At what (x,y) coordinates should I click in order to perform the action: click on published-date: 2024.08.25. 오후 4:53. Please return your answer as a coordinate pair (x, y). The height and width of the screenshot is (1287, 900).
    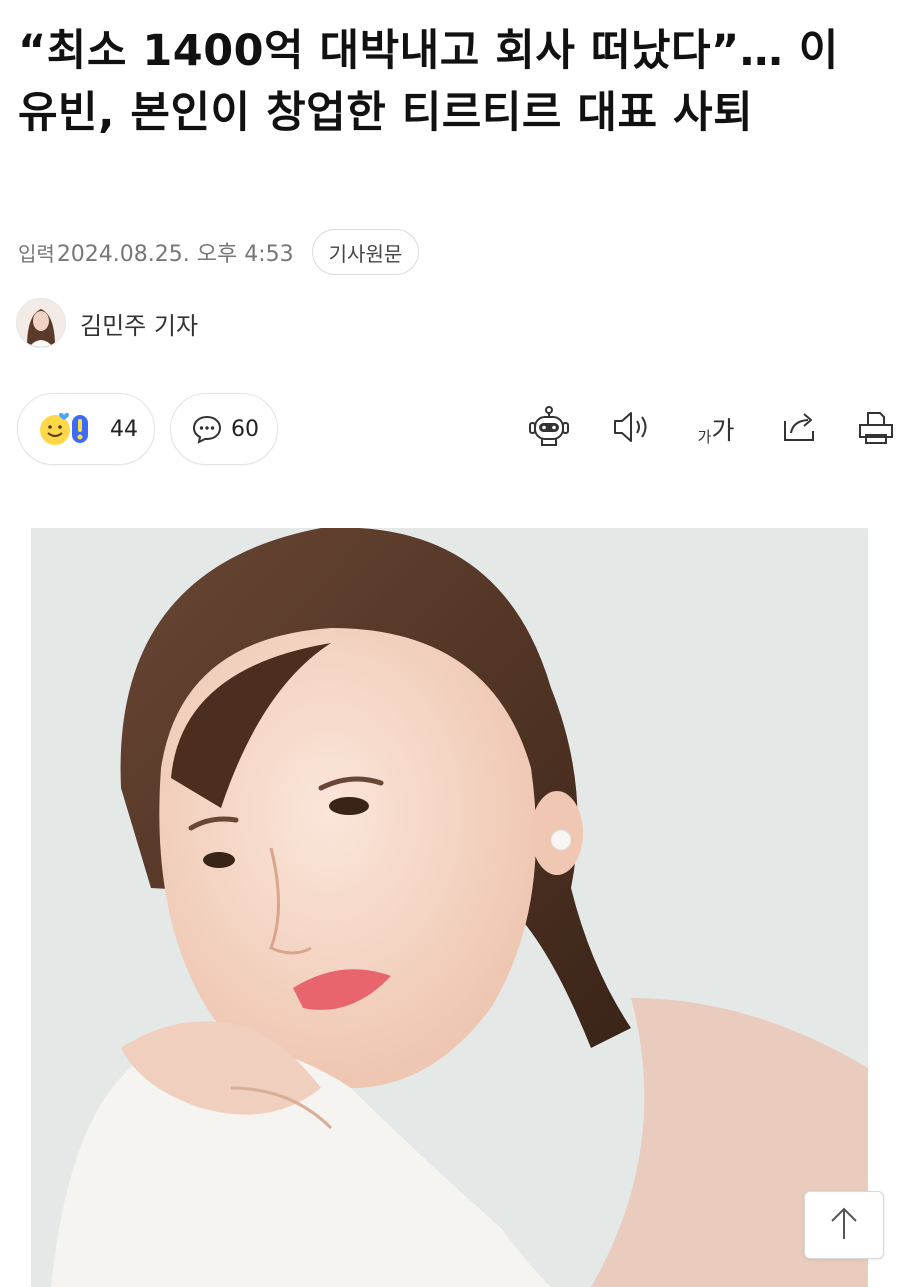
    Looking at the image, I should click on (175, 254).